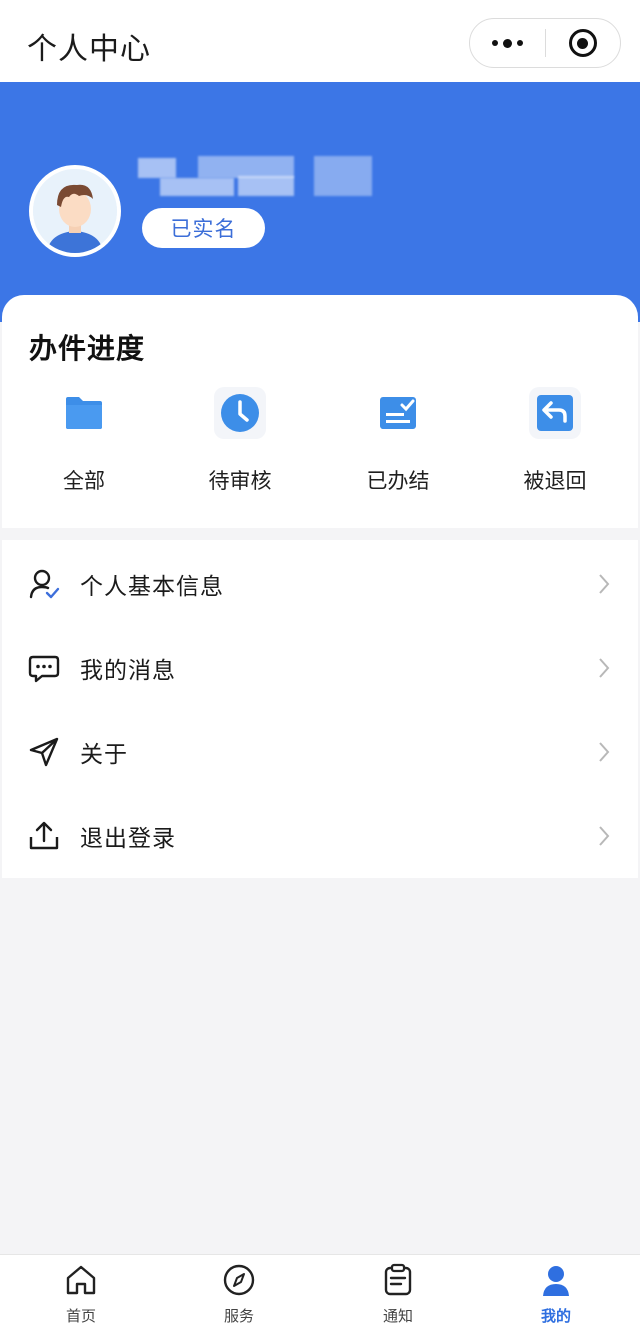 The width and height of the screenshot is (640, 1333). Describe the element at coordinates (238, 1316) in the screenshot. I see `tab-label: 服务` at that location.